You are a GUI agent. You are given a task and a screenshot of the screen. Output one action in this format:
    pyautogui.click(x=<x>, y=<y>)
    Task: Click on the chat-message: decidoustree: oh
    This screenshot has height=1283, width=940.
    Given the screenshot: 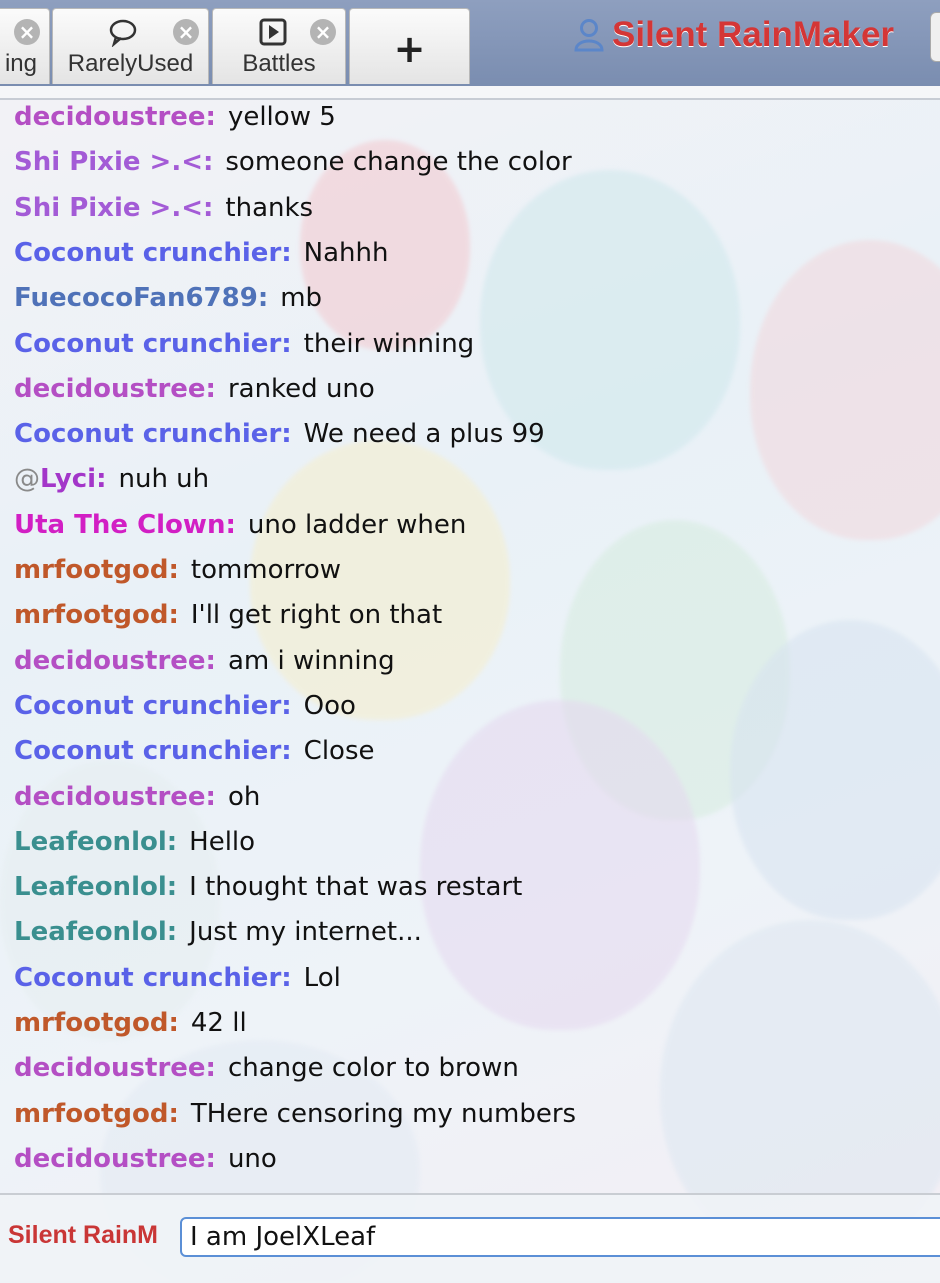 What is the action you would take?
    pyautogui.click(x=137, y=797)
    